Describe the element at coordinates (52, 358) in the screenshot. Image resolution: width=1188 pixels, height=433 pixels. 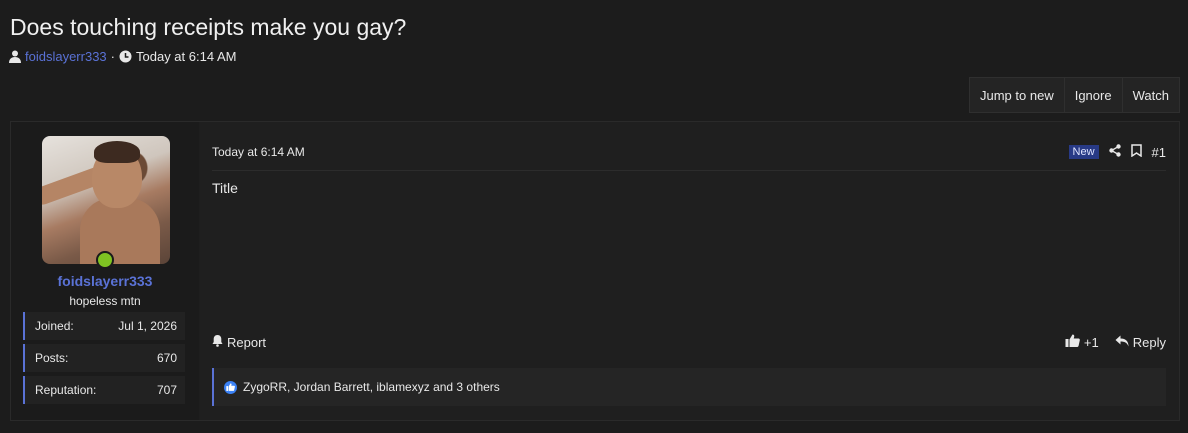
I see `stat-label: Posts:` at that location.